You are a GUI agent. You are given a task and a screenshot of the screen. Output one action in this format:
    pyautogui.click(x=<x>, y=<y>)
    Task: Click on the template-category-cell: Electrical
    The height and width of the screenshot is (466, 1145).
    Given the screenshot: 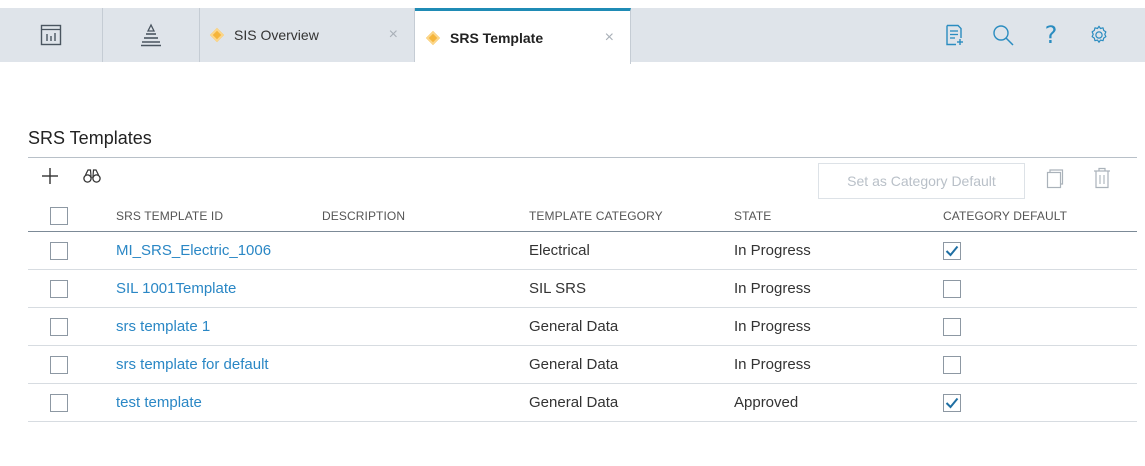 What is the action you would take?
    pyautogui.click(x=559, y=250)
    